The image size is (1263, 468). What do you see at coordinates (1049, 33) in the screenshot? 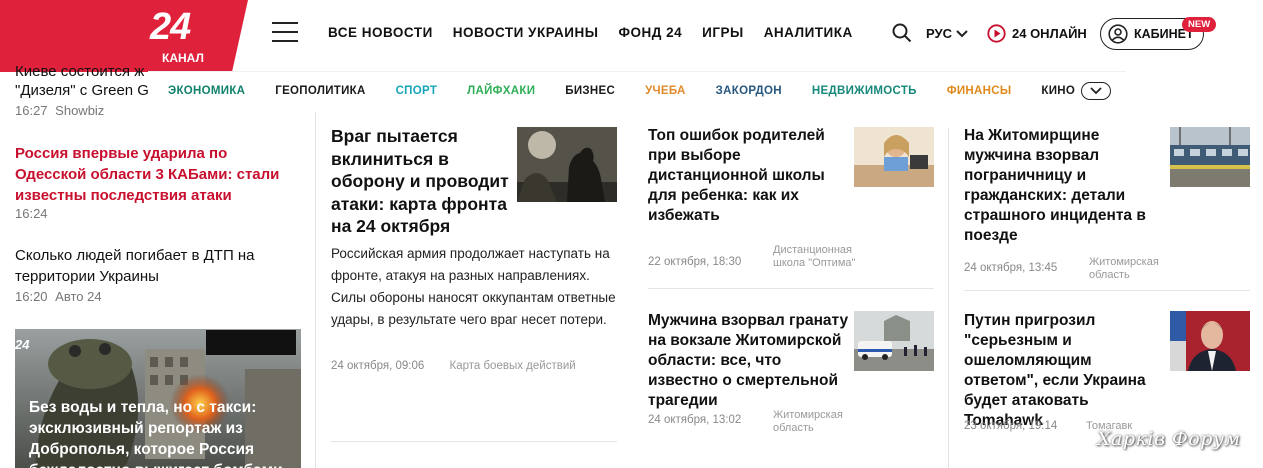
I see `online-label: 24 ОНЛАЙН` at bounding box center [1049, 33].